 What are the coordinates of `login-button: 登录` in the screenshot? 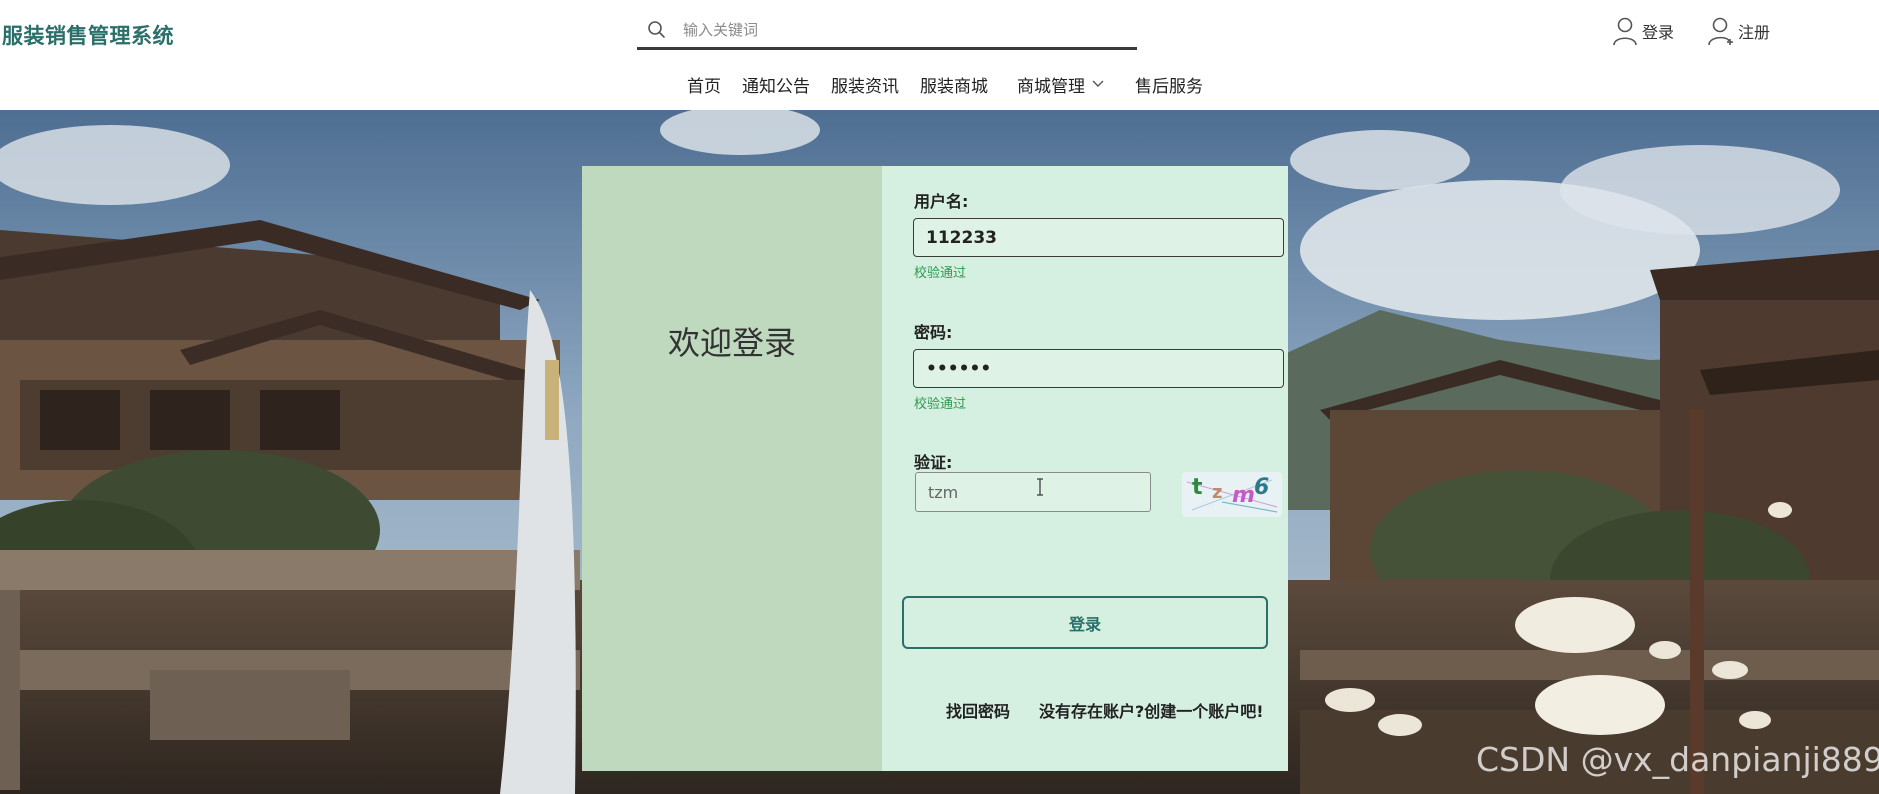 It's located at (1085, 622).